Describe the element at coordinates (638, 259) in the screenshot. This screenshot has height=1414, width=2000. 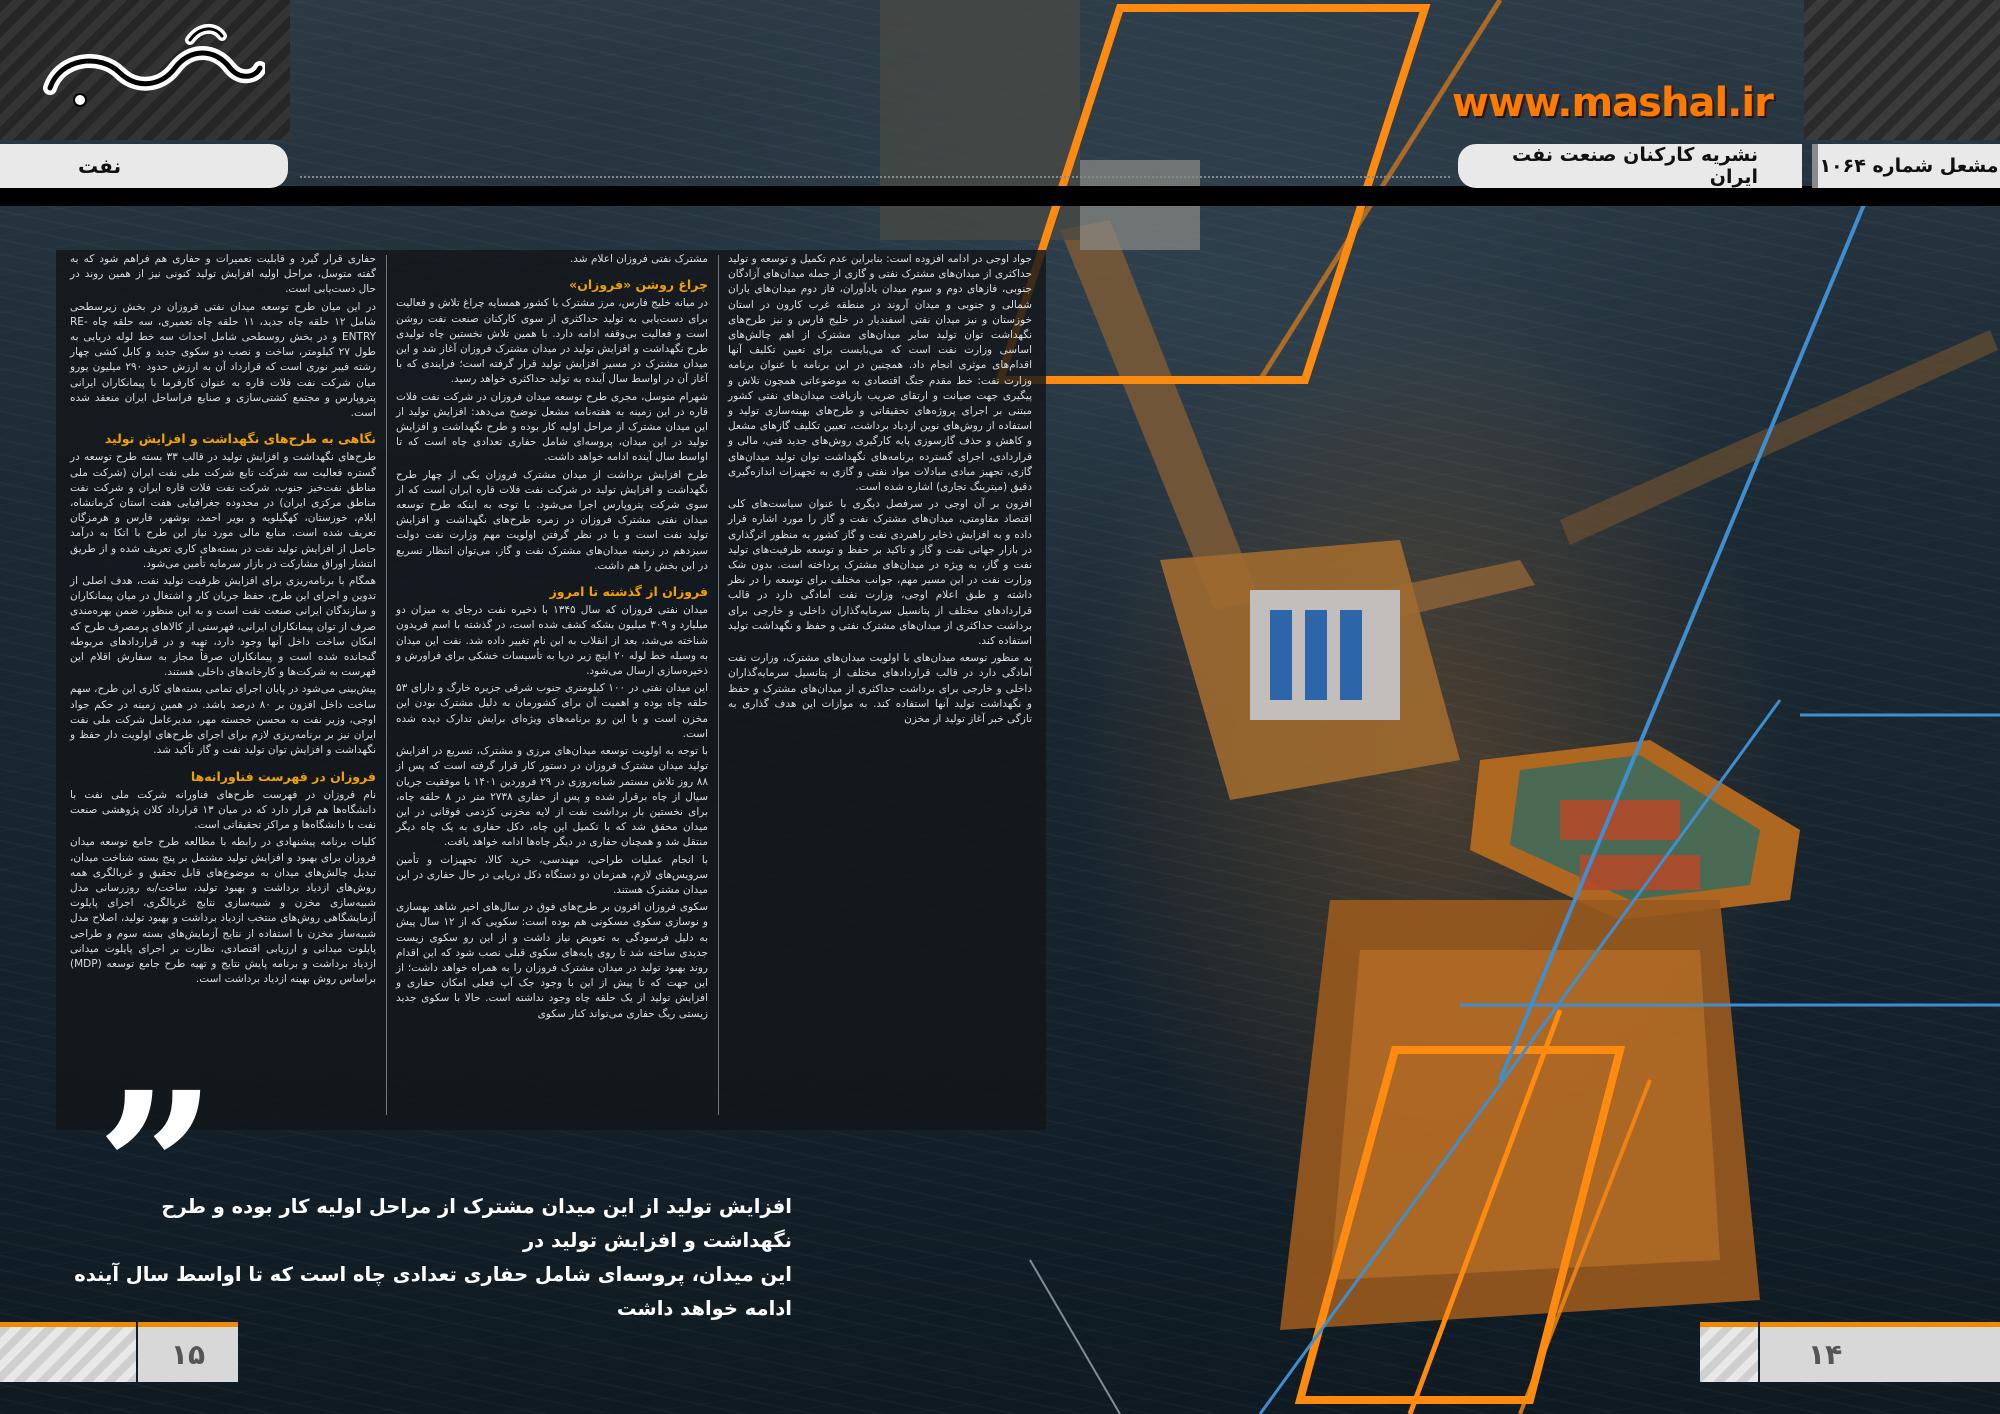
I see `paragraph: مشترک نفتی فروزان اعلام شد.` at that location.